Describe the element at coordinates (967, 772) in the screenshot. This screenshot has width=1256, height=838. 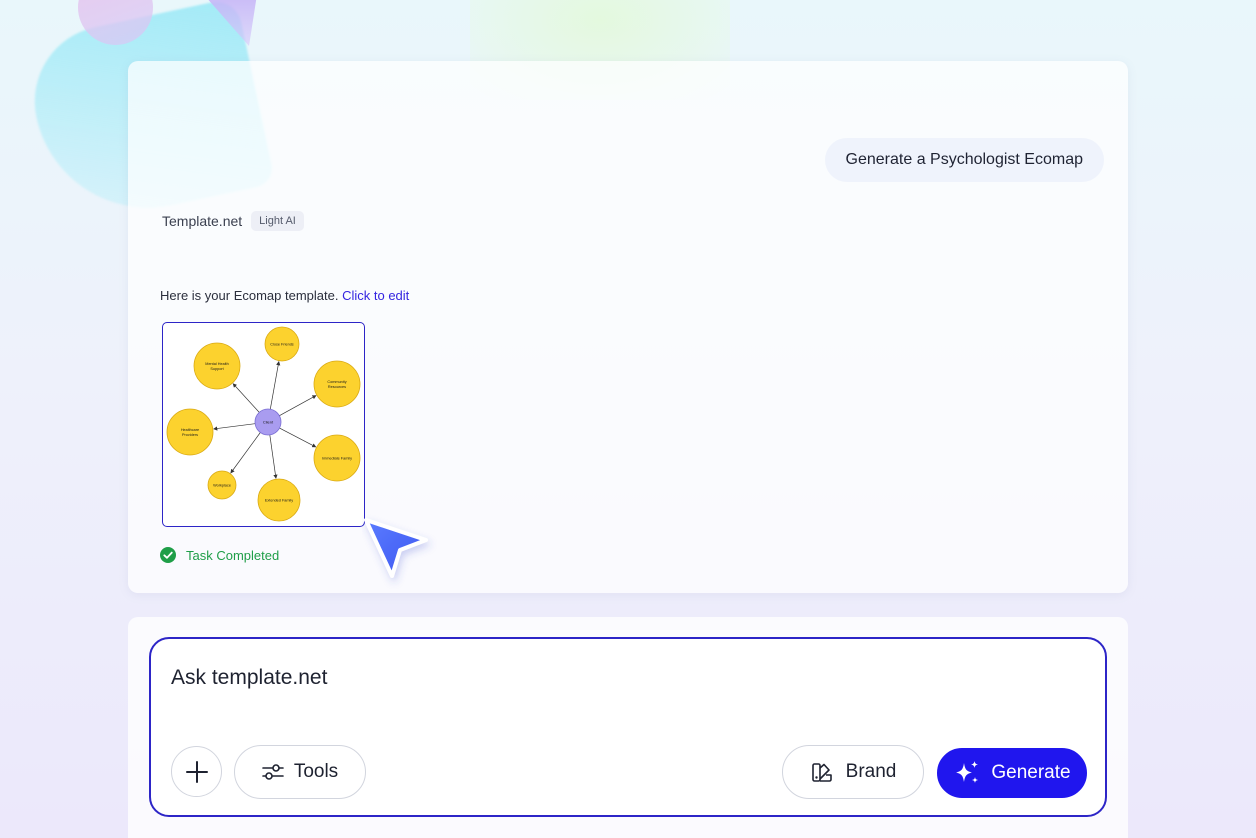
I see `sparkles-icon` at that location.